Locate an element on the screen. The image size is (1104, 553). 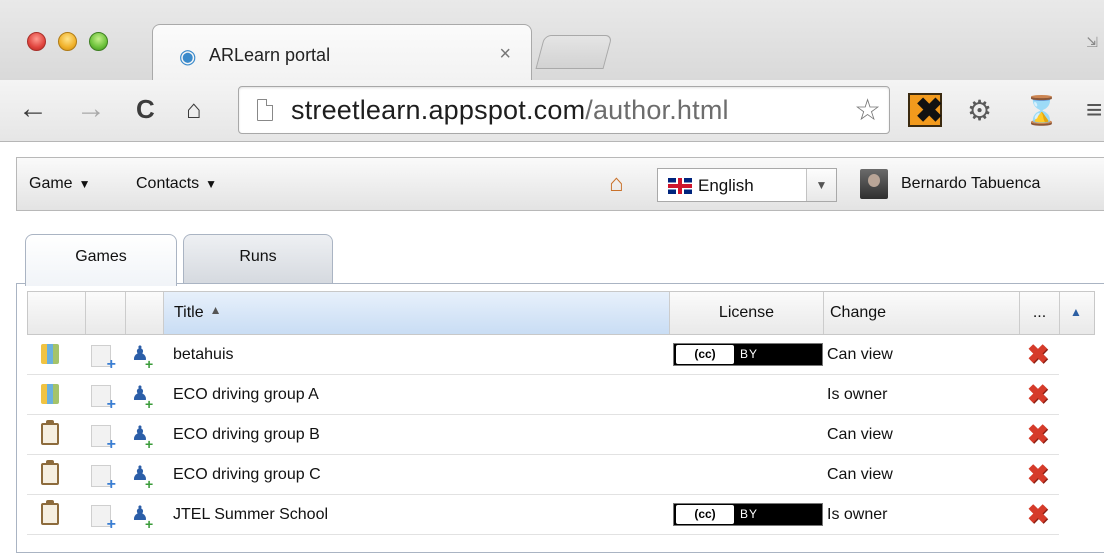
forward-arrow-icon: → is located at coordinates (91, 109).